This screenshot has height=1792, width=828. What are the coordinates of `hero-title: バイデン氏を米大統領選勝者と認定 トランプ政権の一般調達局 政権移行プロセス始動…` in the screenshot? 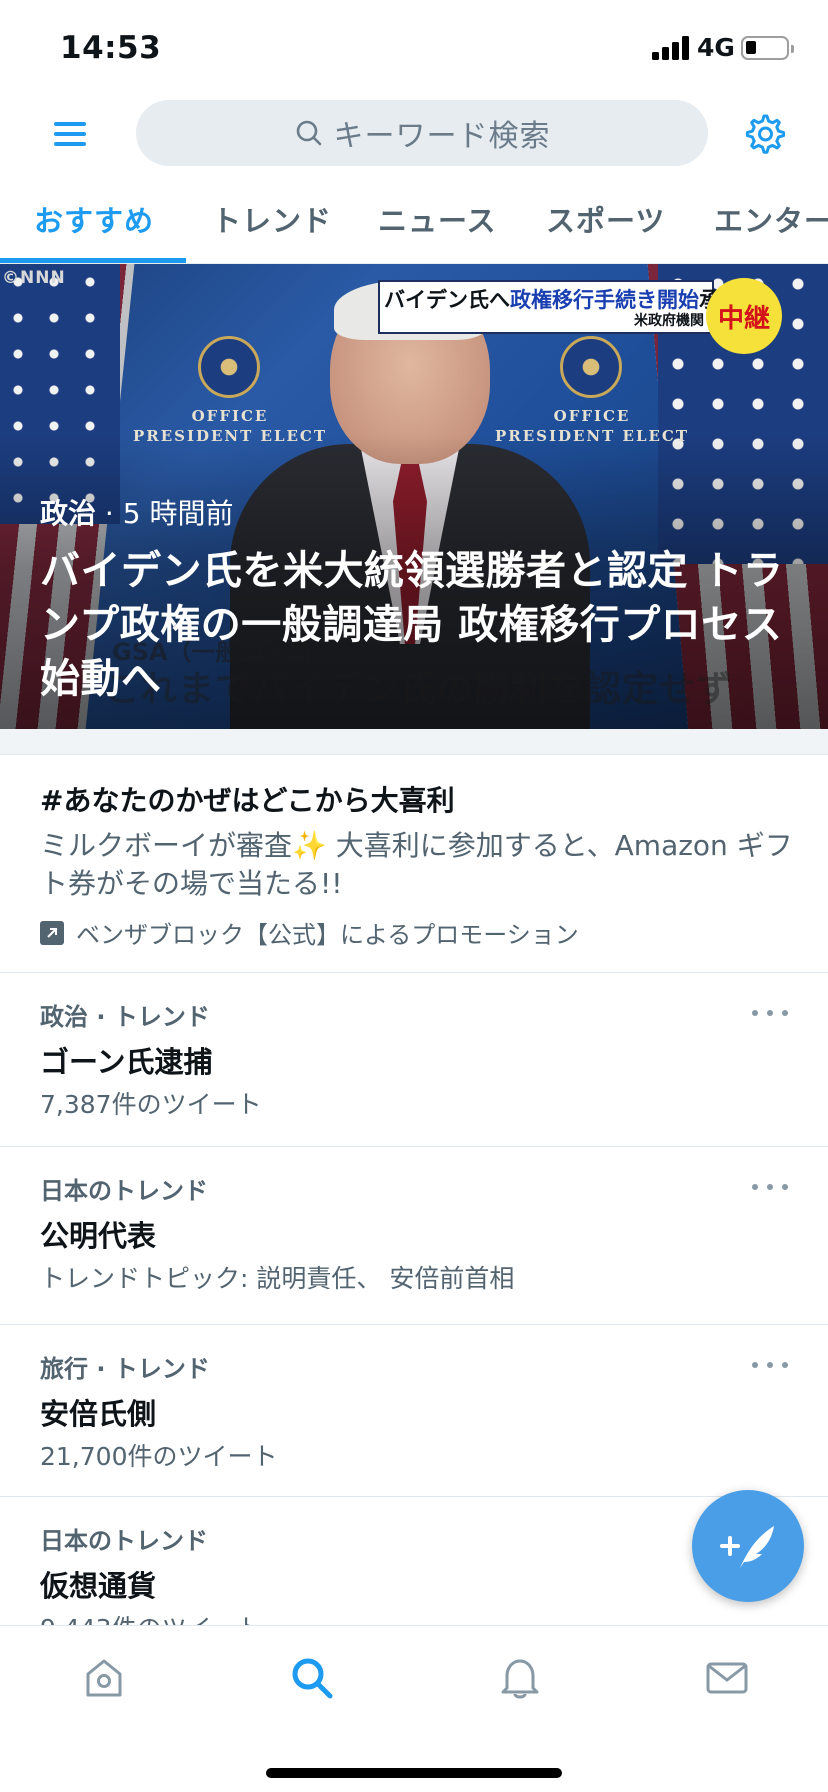 It's located at (412, 625).